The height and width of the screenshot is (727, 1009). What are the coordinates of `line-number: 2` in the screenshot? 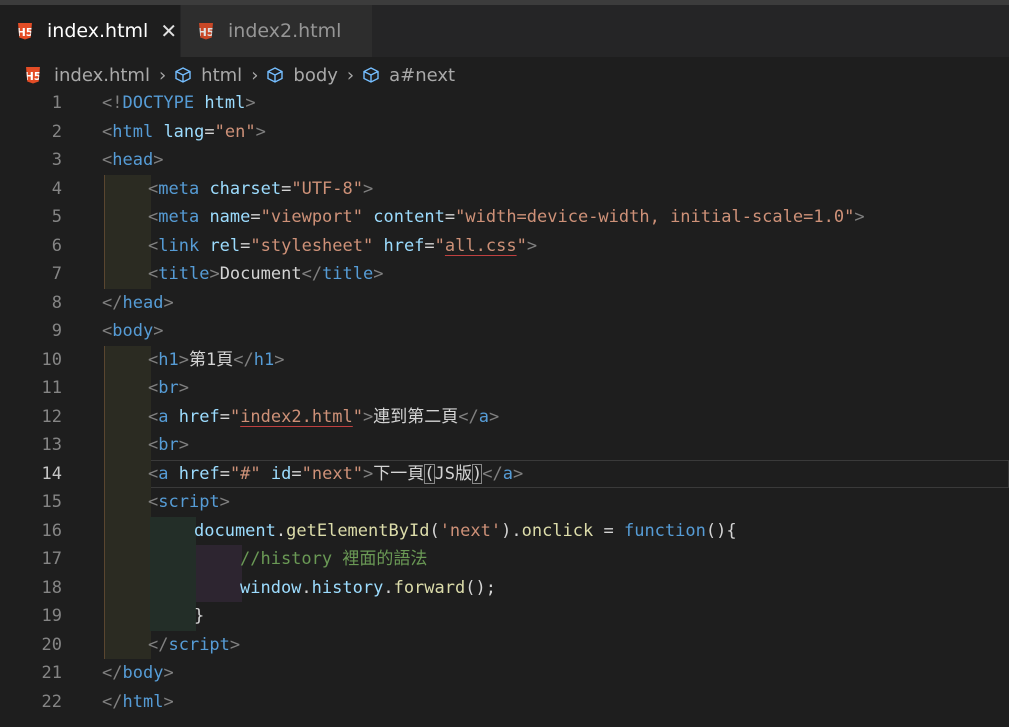 It's located at (56, 131).